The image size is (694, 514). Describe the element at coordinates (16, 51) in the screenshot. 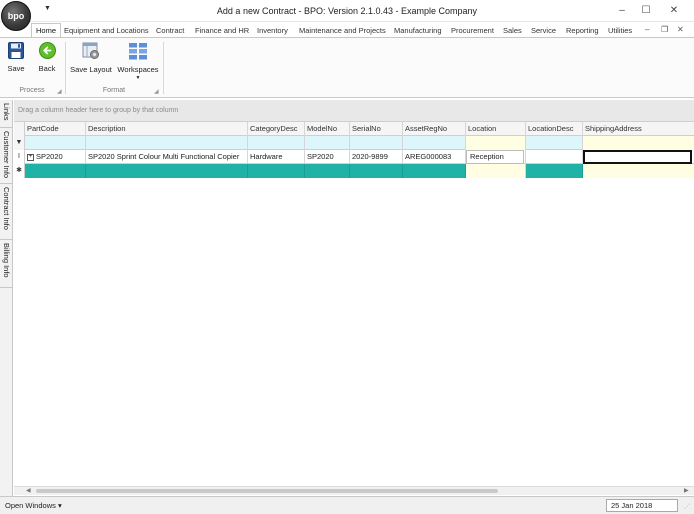

I see `floppy-disk-icon` at that location.